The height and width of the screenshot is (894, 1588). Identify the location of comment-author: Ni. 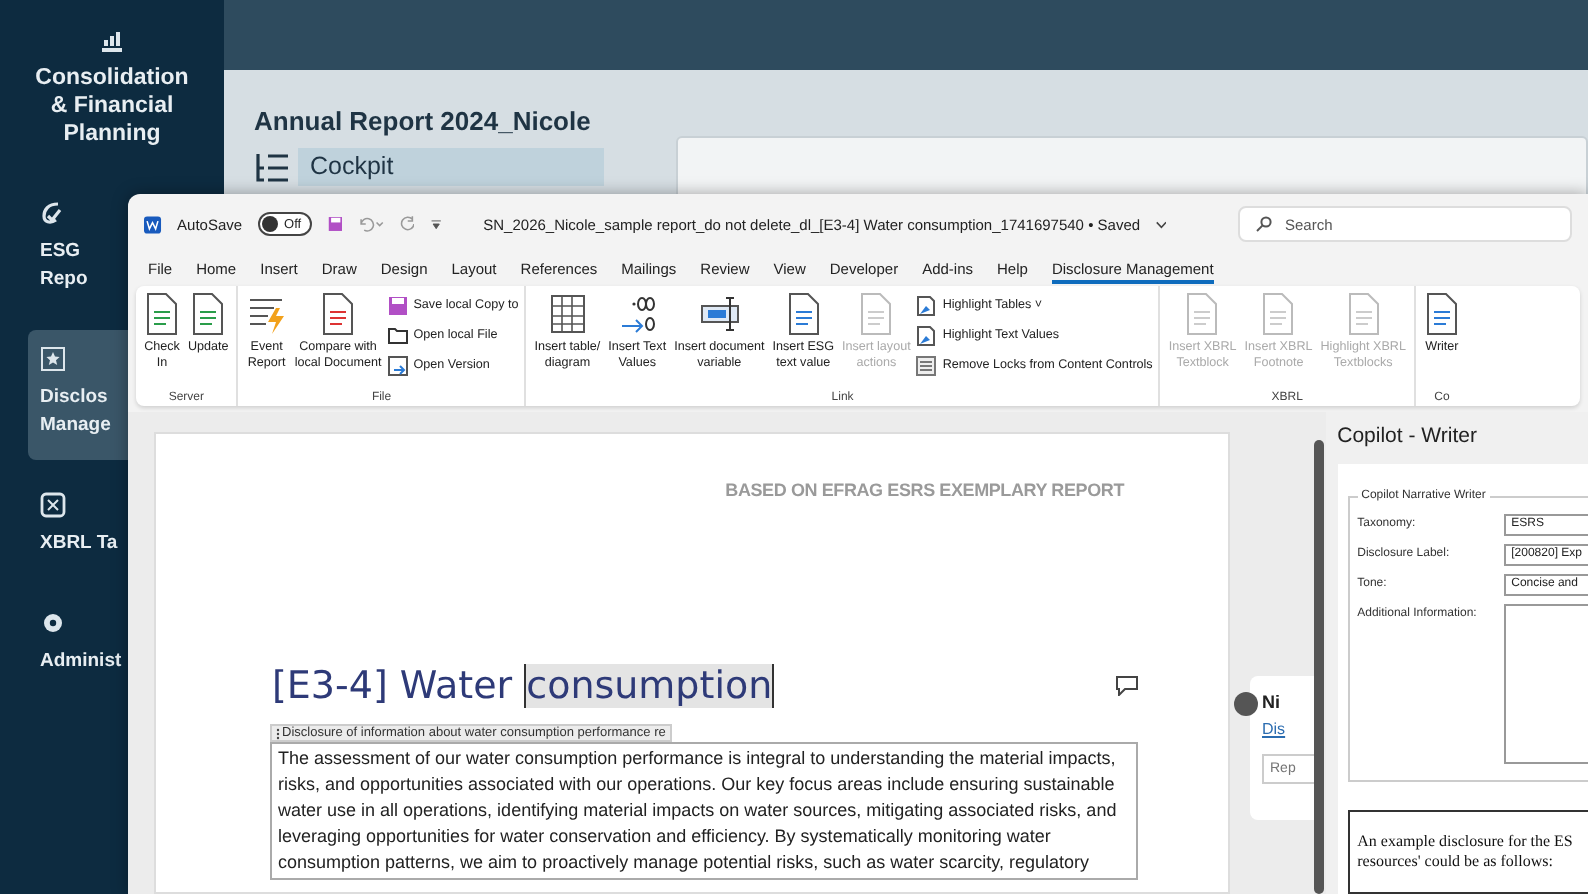
(1272, 702).